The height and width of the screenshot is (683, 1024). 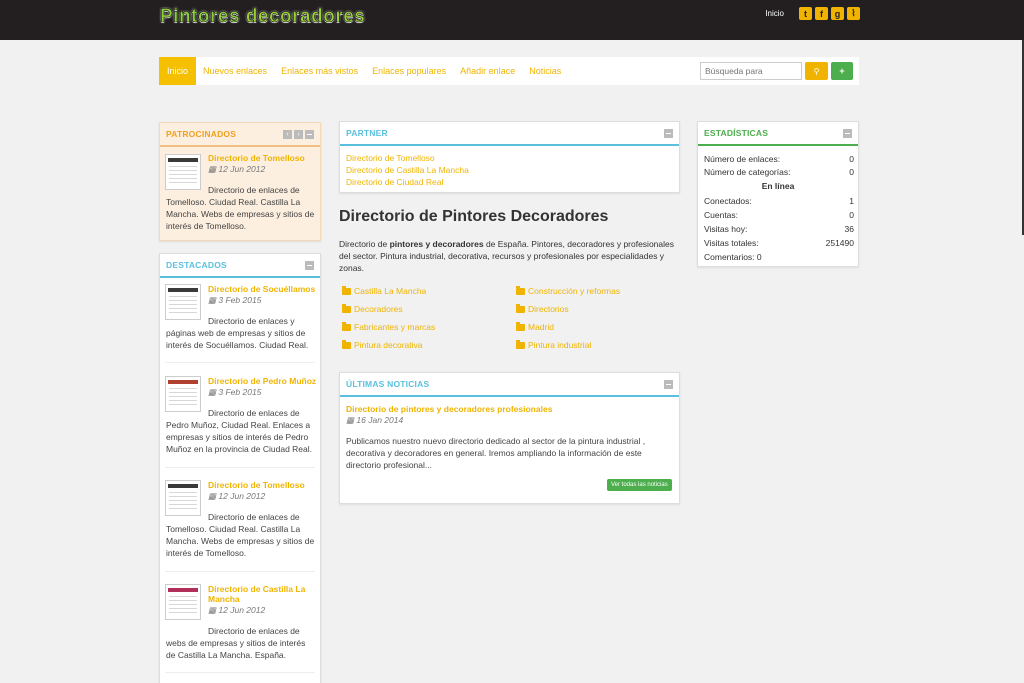 I want to click on top-bar: Pintores decoradores Inicio t f g ⌇, so click(x=512, y=20).